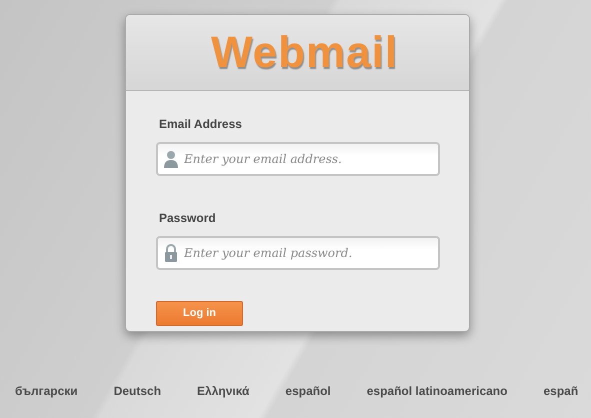 This screenshot has width=591, height=418. What do you see at coordinates (437, 391) in the screenshot?
I see `language-link: español latinoamericano` at bounding box center [437, 391].